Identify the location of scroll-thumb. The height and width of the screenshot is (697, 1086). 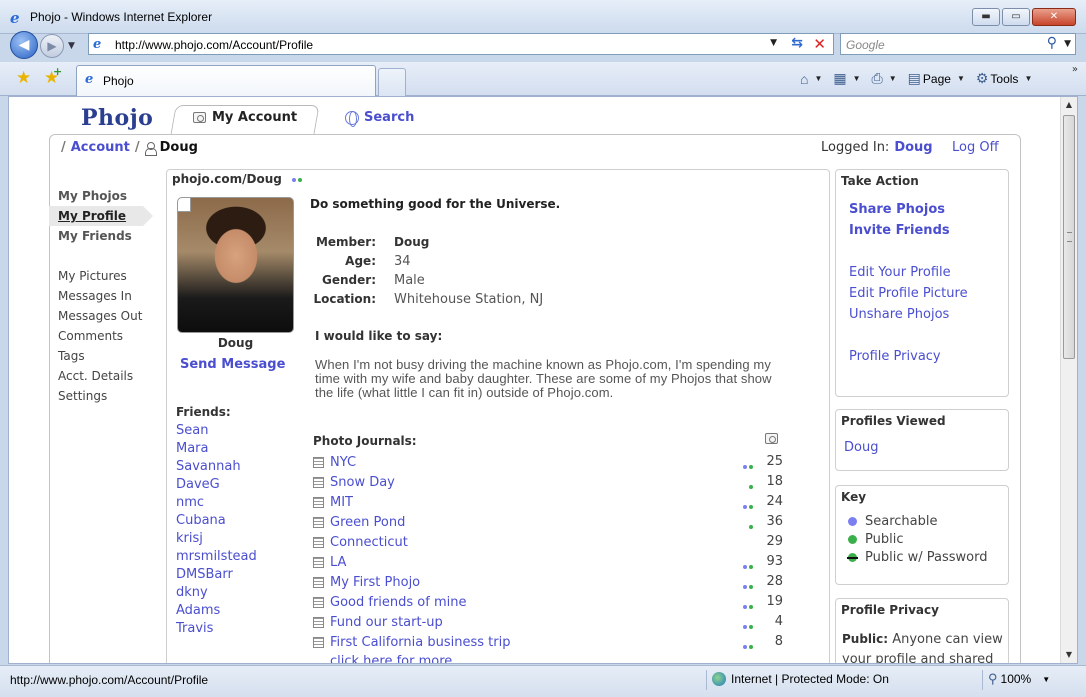
(1069, 237).